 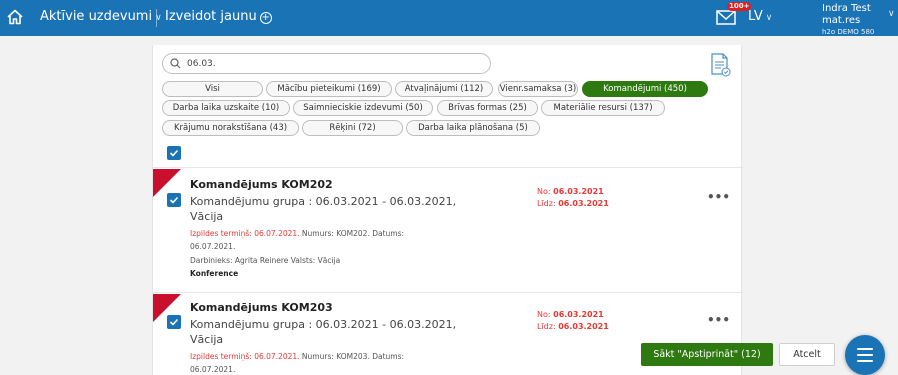 I want to click on filter-chip-free-forms: Brīvas formas (25), so click(x=487, y=108).